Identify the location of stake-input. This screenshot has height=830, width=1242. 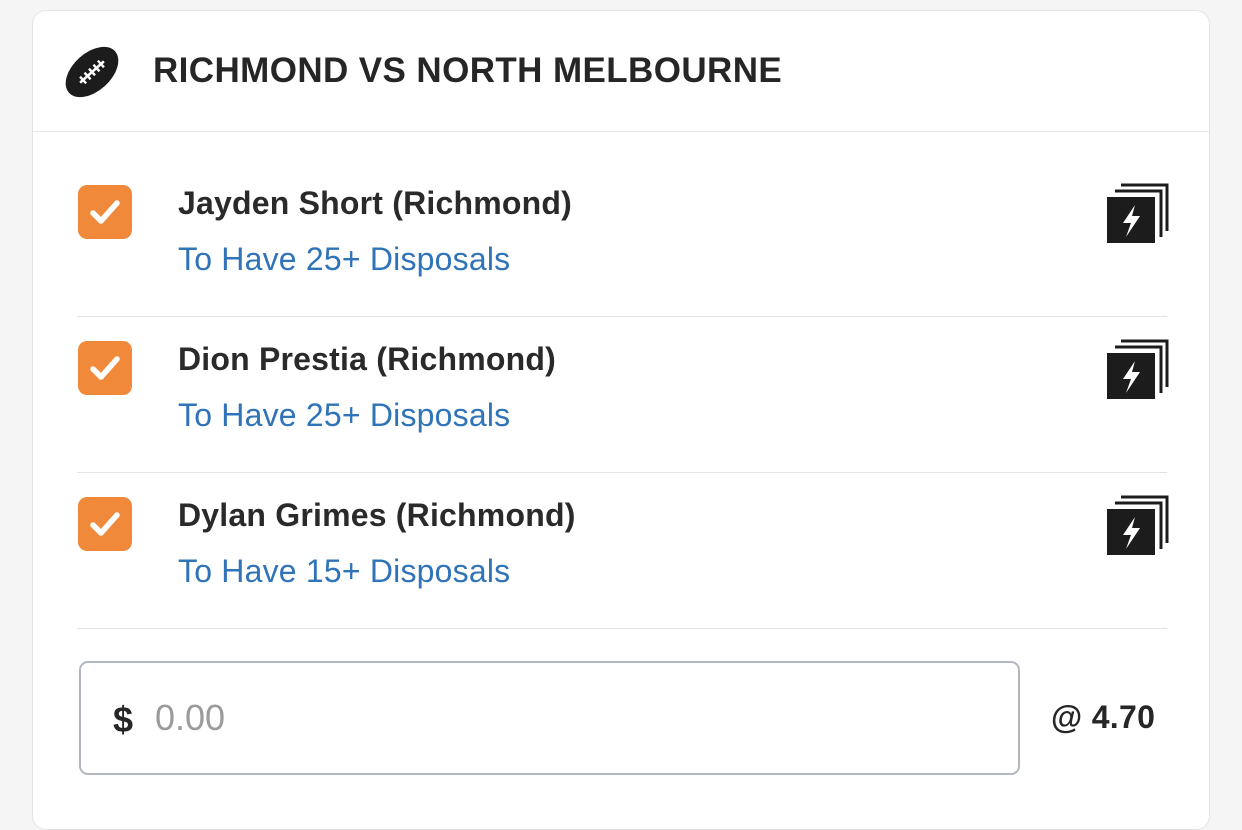
(565, 718).